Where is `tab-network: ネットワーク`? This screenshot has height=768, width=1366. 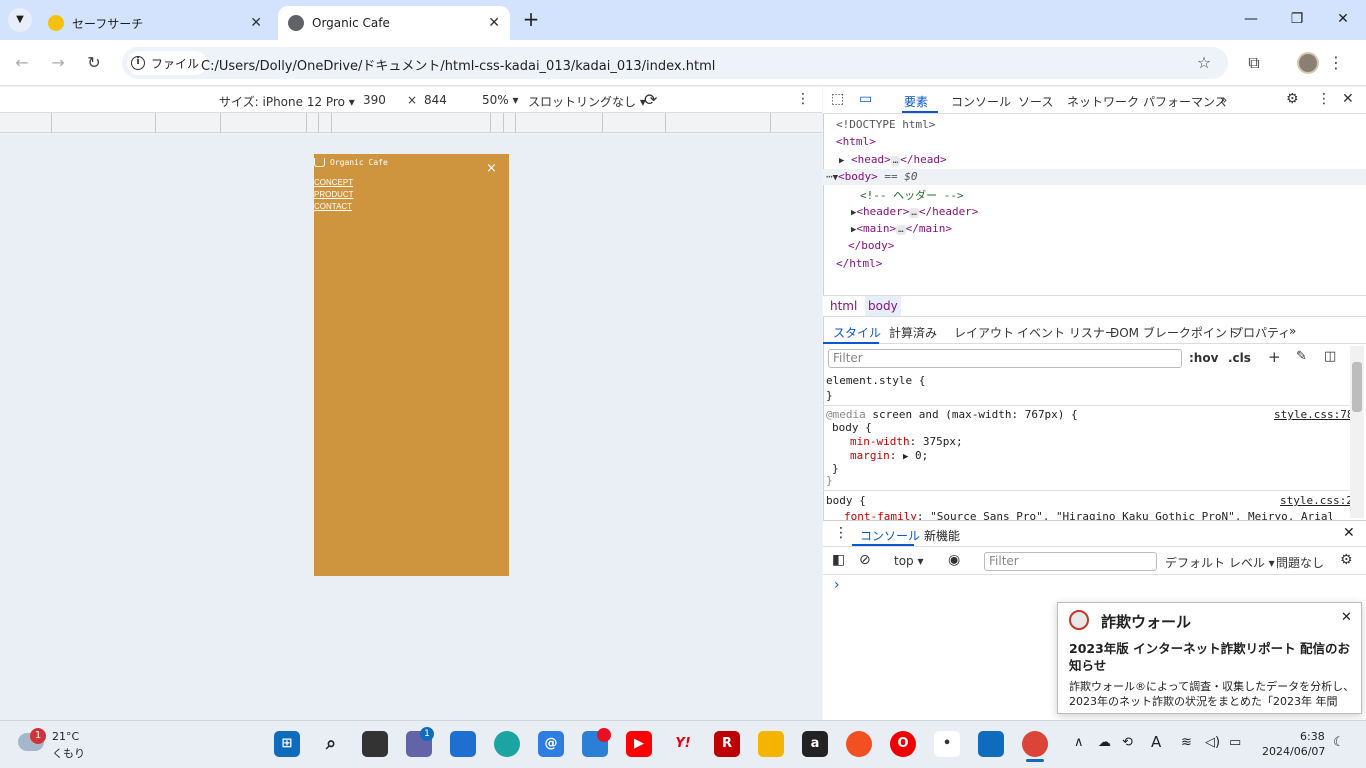 tab-network: ネットワーク is located at coordinates (1103, 101).